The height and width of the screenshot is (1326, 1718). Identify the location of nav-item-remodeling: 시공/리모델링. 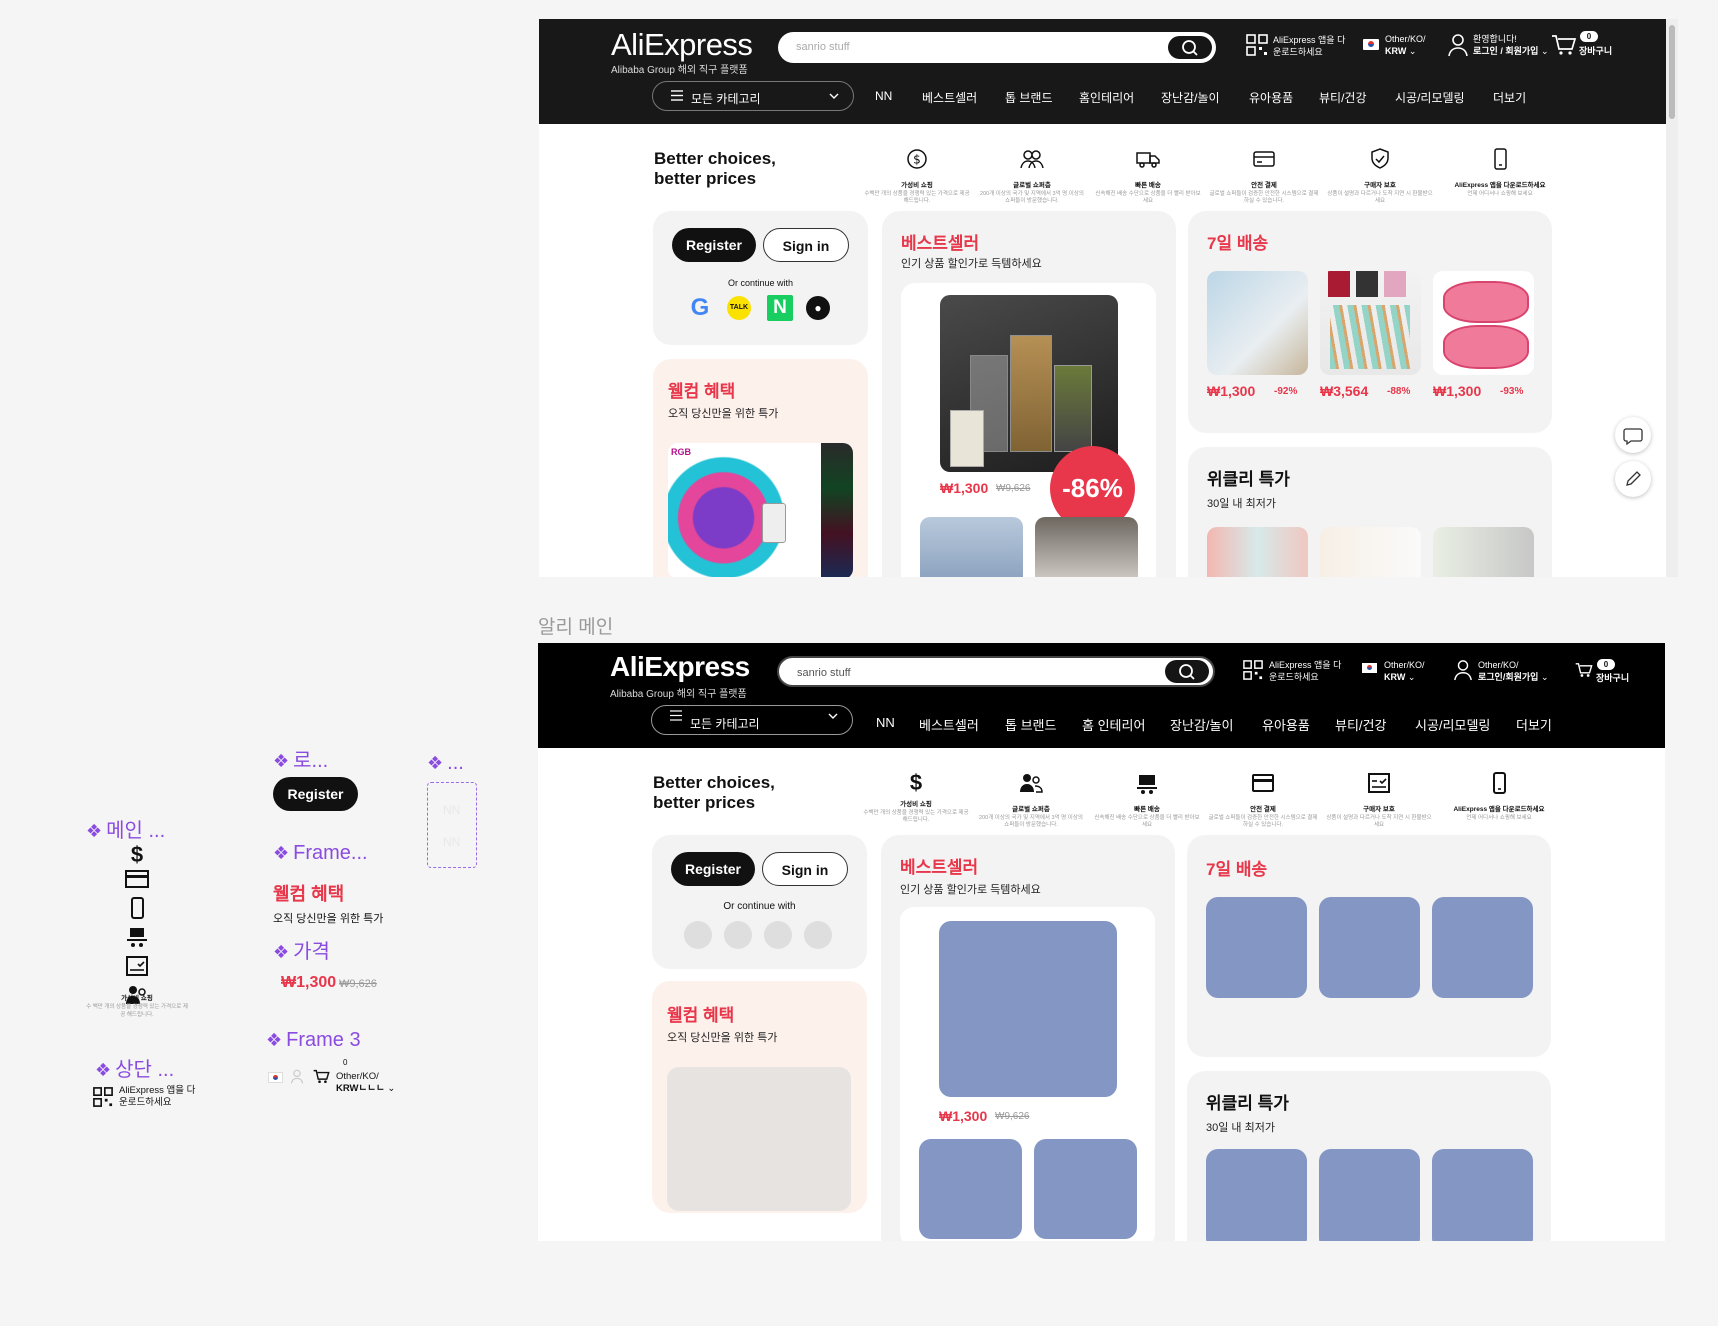
(1430, 97).